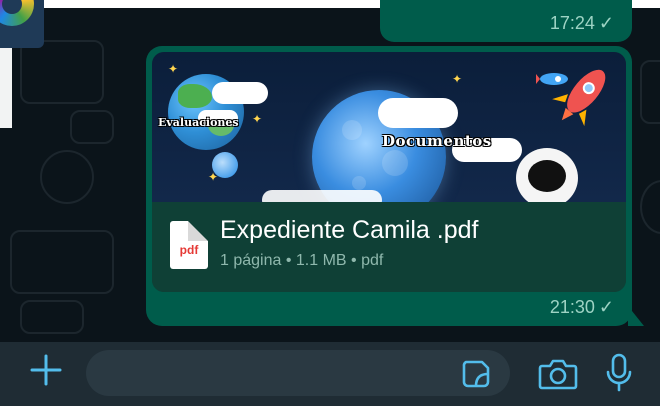 Image resolution: width=660 pixels, height=406 pixels. I want to click on side-panel-edge, so click(6, 88).